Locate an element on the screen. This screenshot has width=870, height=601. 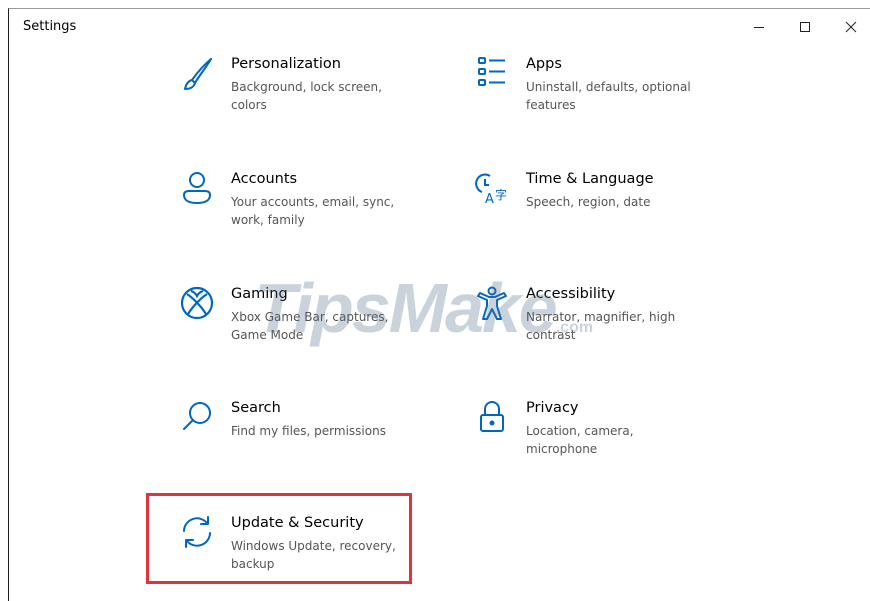
close-button is located at coordinates (849, 27).